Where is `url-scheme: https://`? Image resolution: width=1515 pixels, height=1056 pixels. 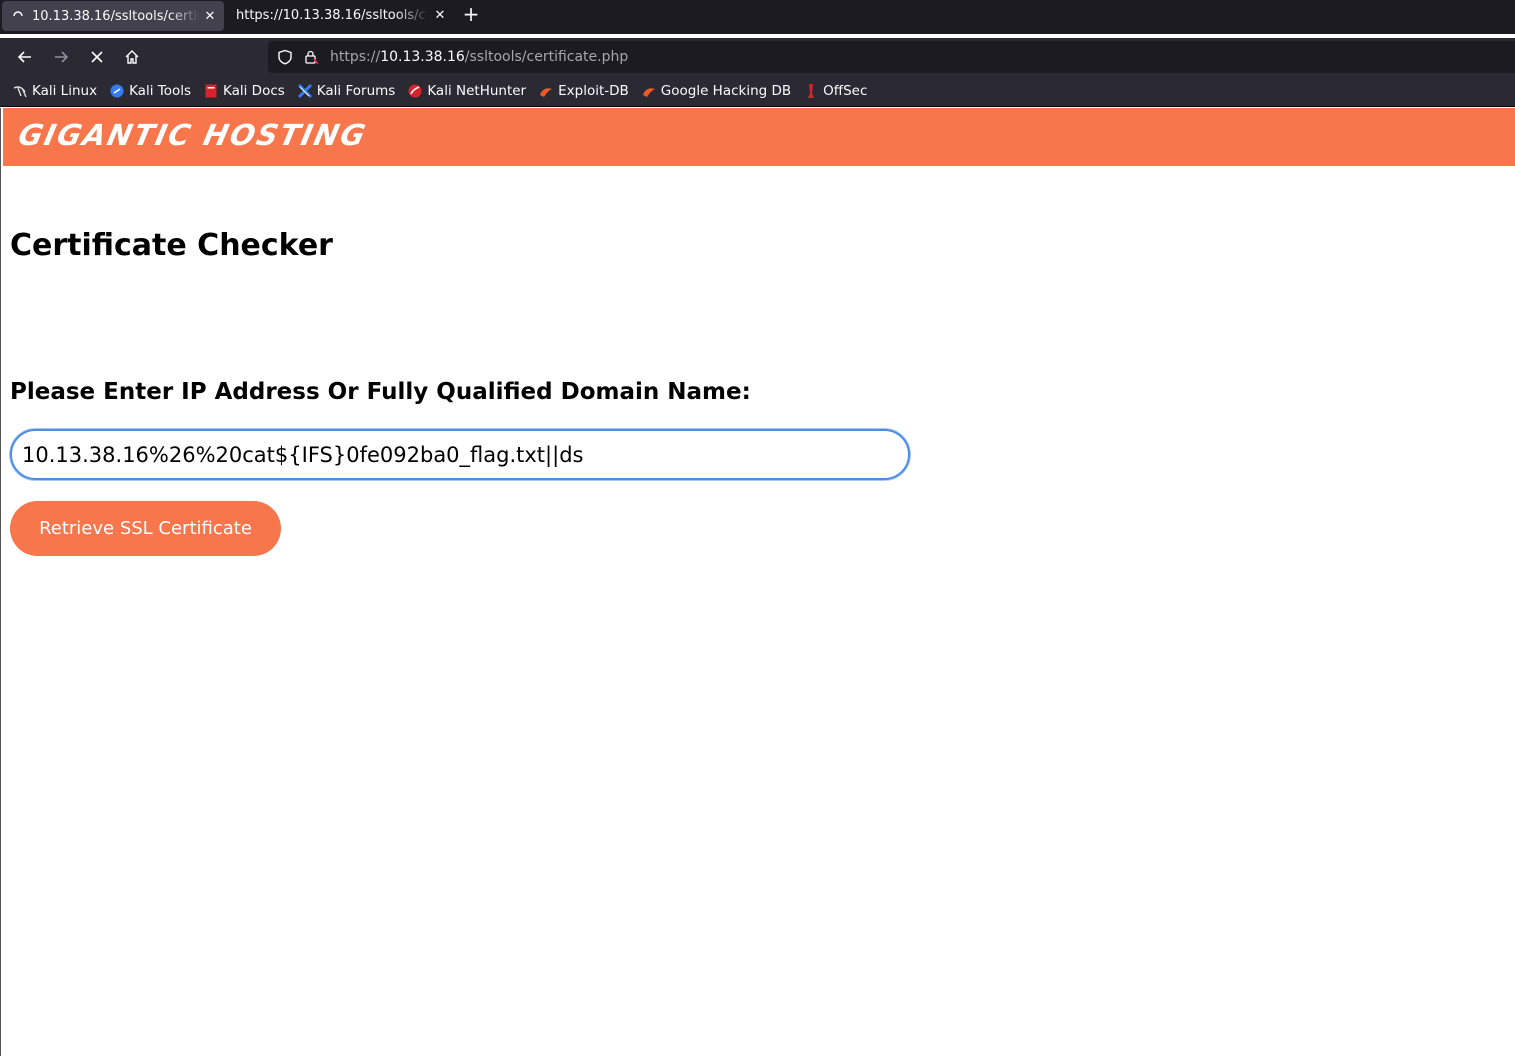 url-scheme: https:// is located at coordinates (355, 57).